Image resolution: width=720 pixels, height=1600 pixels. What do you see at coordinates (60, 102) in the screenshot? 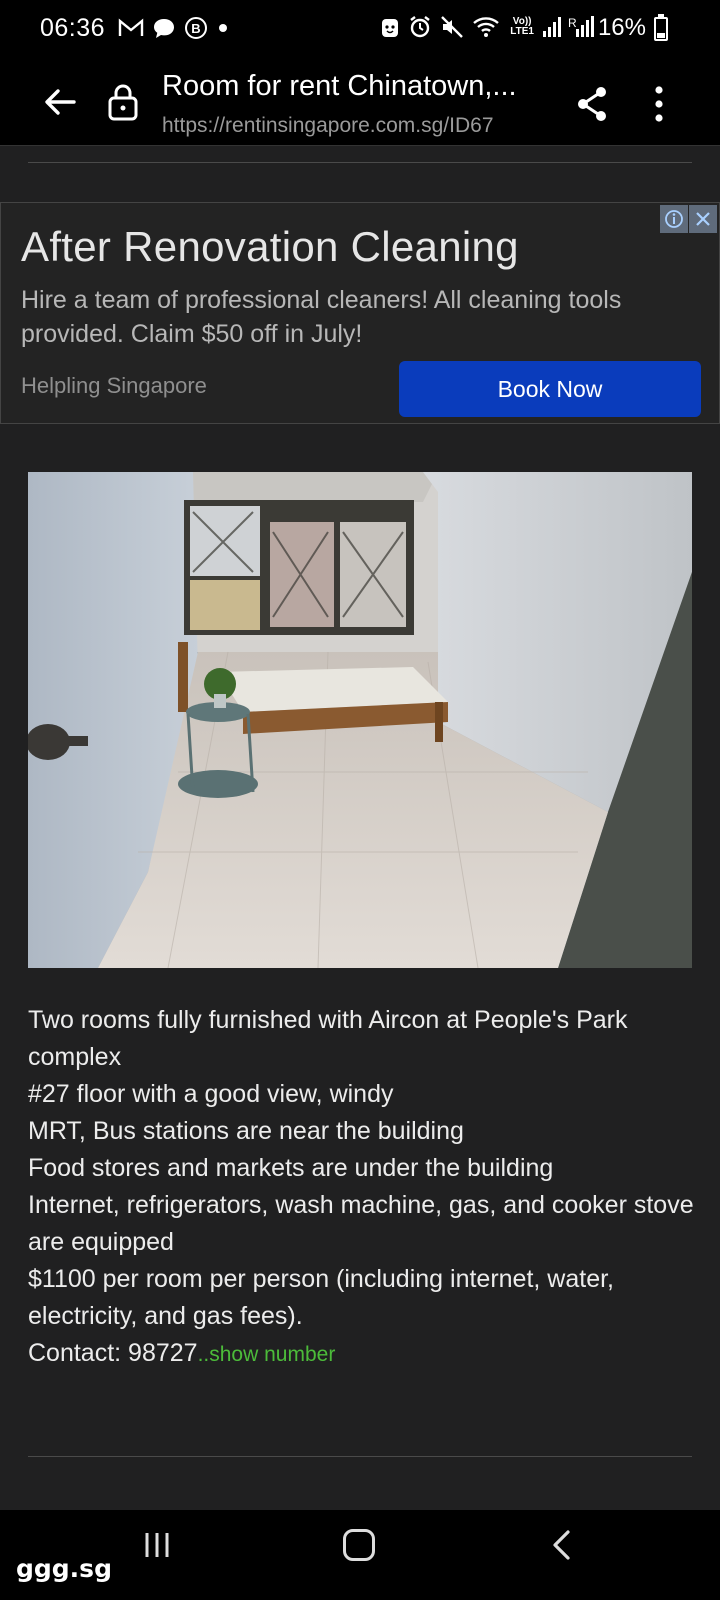
I see `back-arrow-icon` at bounding box center [60, 102].